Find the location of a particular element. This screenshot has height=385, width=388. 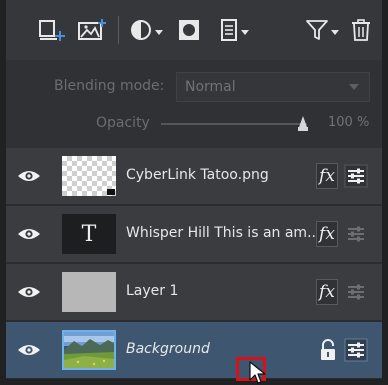

layer-row-selected: Background is located at coordinates (194, 350).